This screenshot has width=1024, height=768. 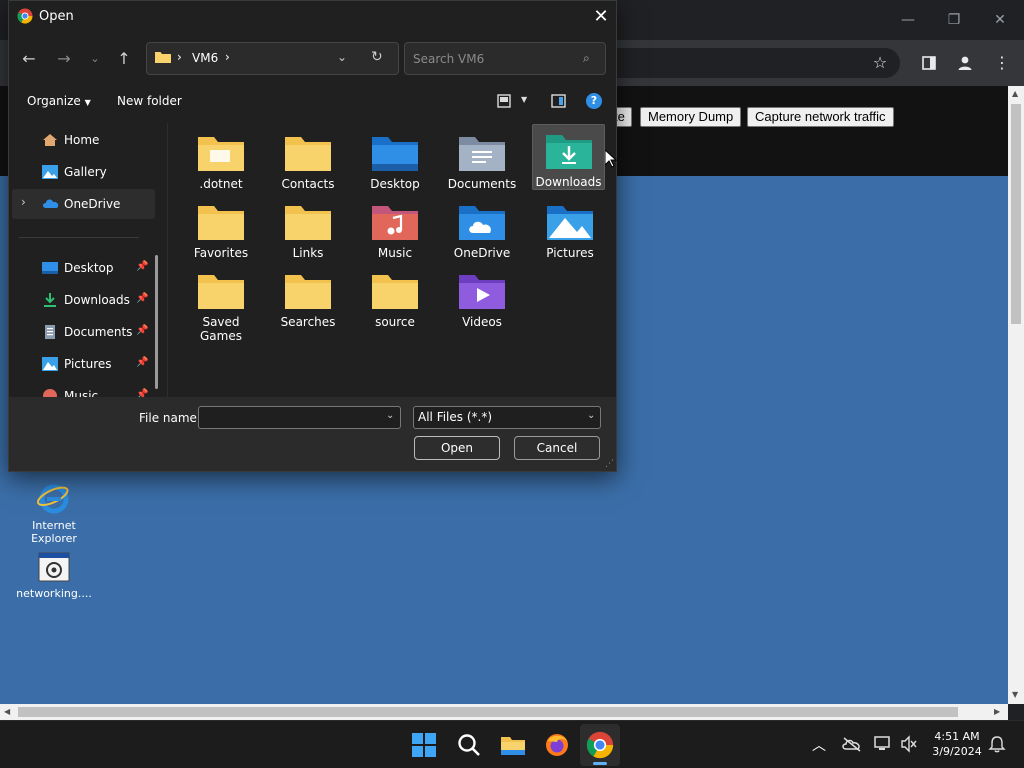 What do you see at coordinates (957, 736) in the screenshot?
I see `clock-time: 4:51 AM` at bounding box center [957, 736].